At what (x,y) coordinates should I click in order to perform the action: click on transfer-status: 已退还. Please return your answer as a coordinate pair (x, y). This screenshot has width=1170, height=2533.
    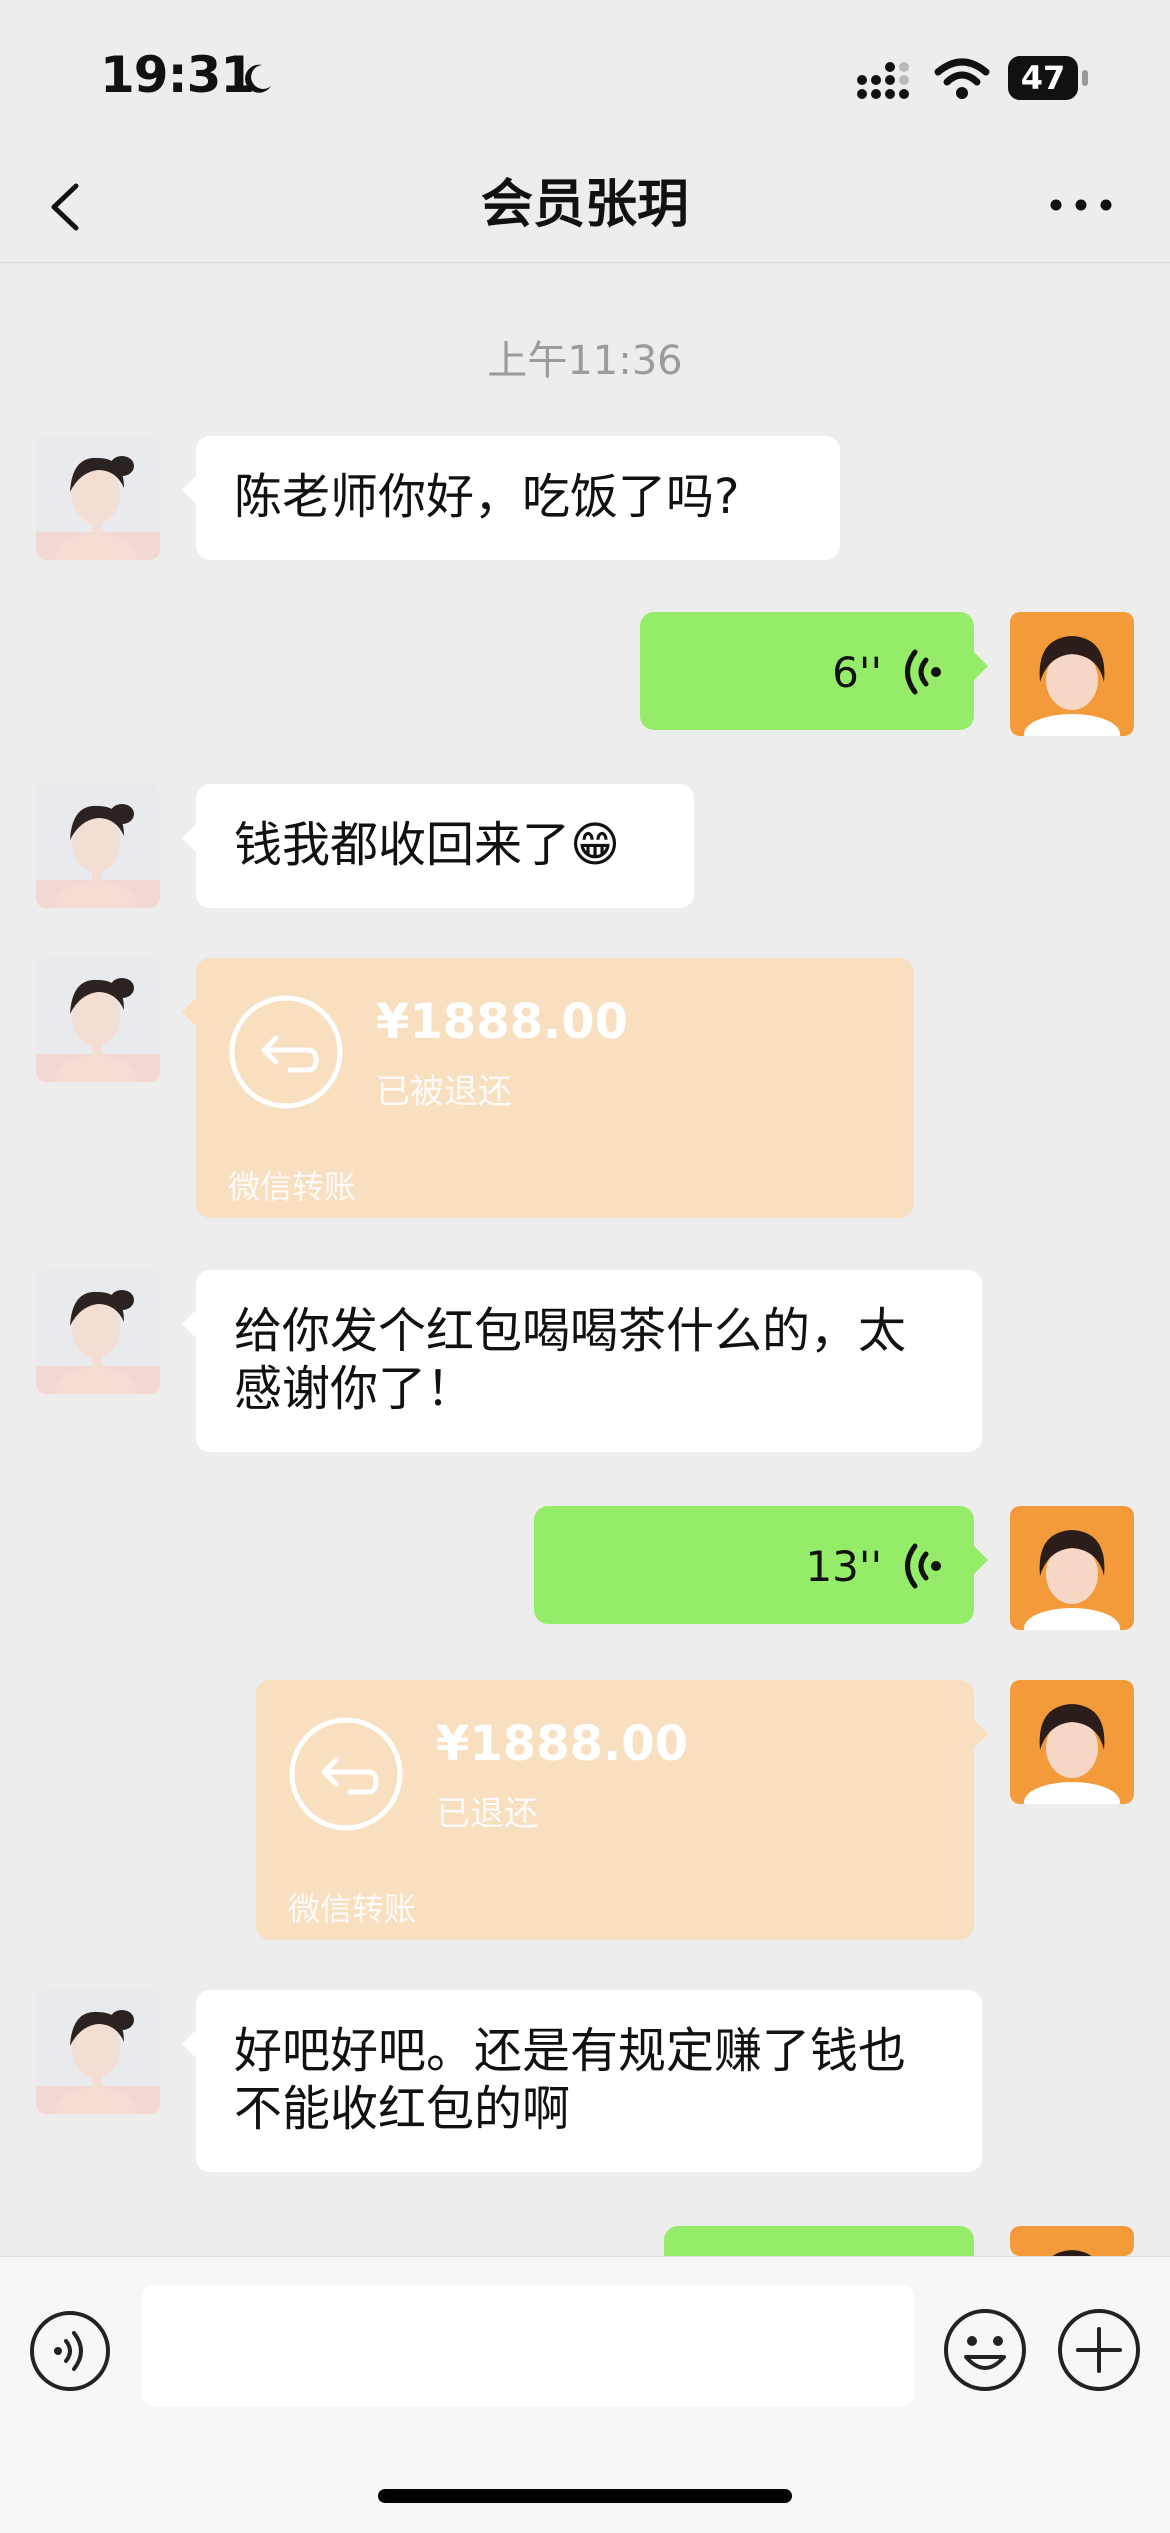
    Looking at the image, I should click on (487, 1814).